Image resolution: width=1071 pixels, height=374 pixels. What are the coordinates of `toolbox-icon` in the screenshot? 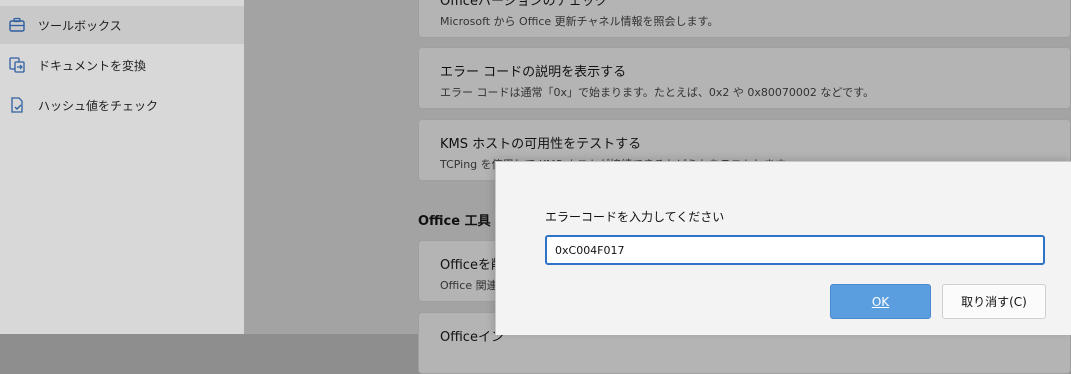 It's located at (17, 24).